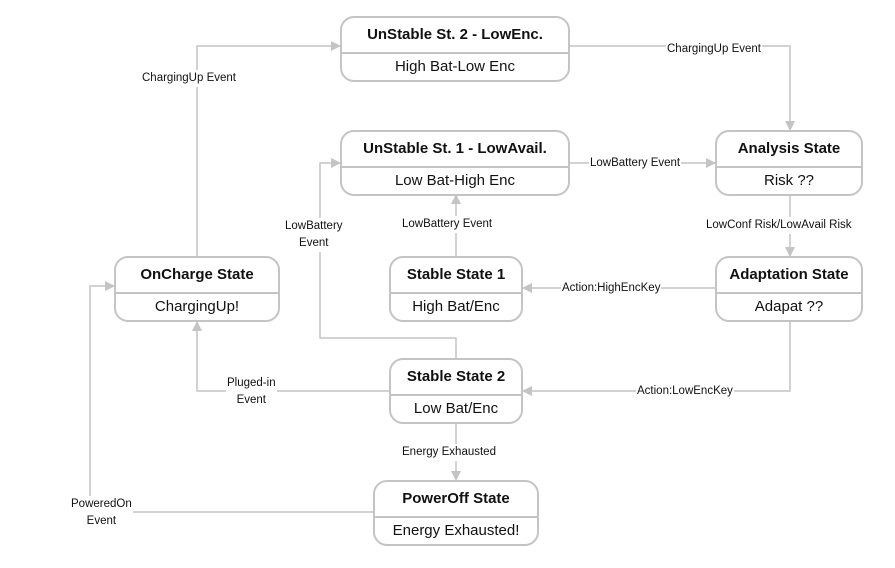 The height and width of the screenshot is (568, 895). I want to click on edge-label-line: PoweredOn, so click(101, 504).